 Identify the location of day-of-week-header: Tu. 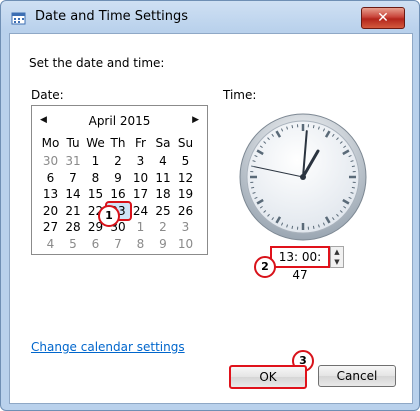
(73, 143).